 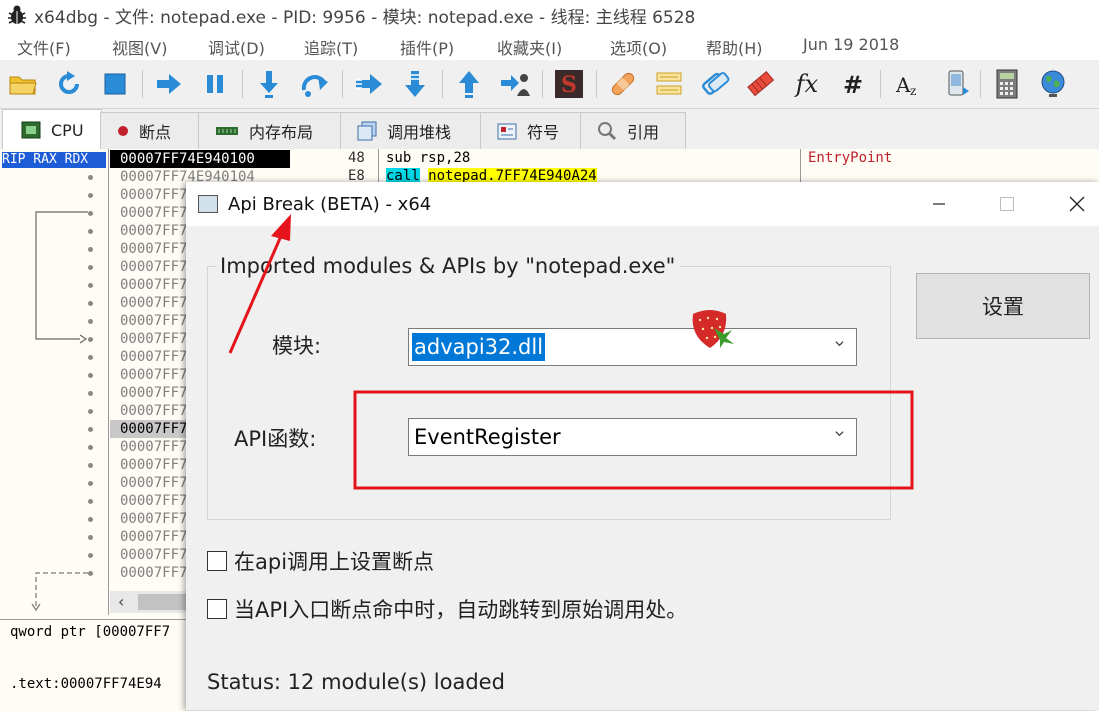 I want to click on tab-symbols: 符号, so click(x=531, y=130).